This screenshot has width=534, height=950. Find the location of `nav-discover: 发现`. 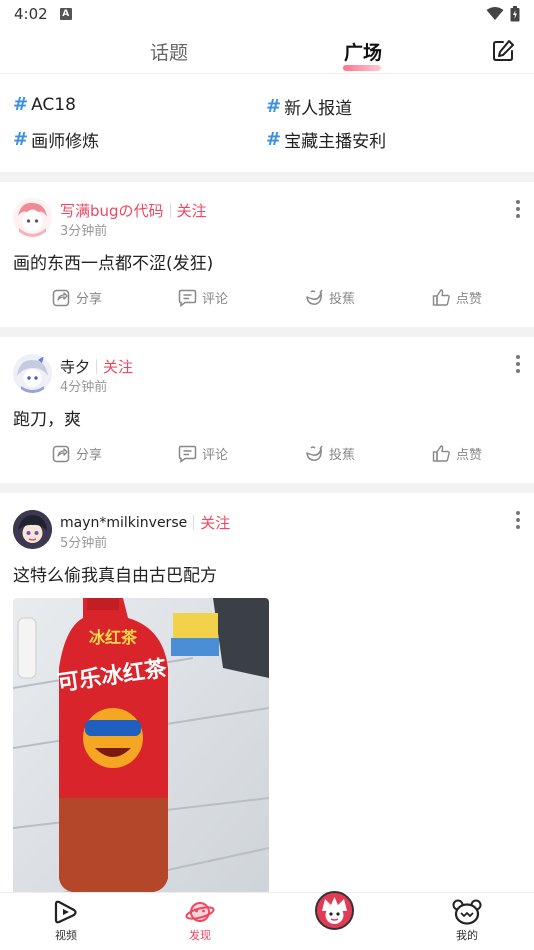

nav-discover: 发现 is located at coordinates (200, 921).